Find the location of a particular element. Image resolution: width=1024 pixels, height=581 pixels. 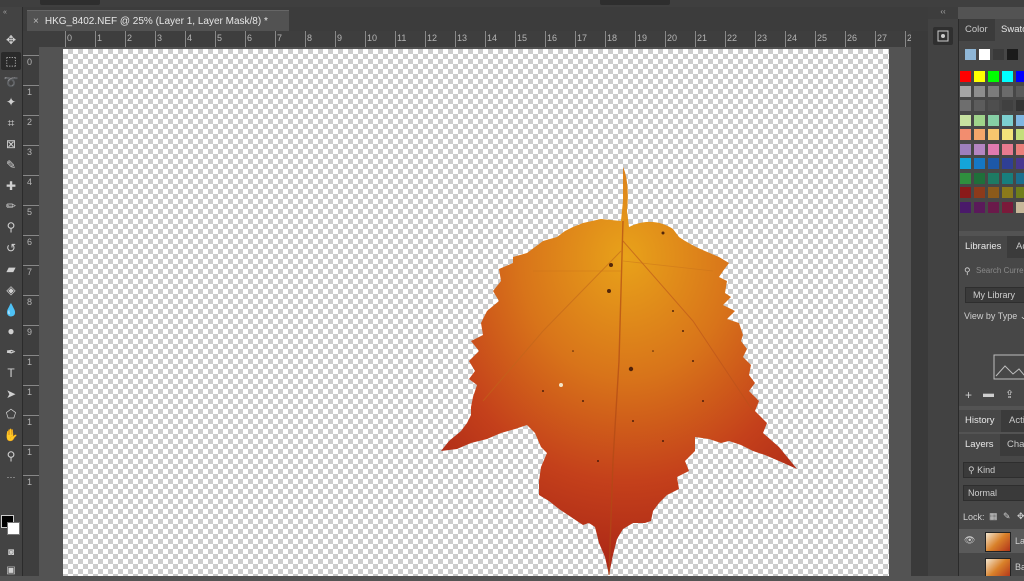

more-tools-icon: ··· is located at coordinates (11, 477).